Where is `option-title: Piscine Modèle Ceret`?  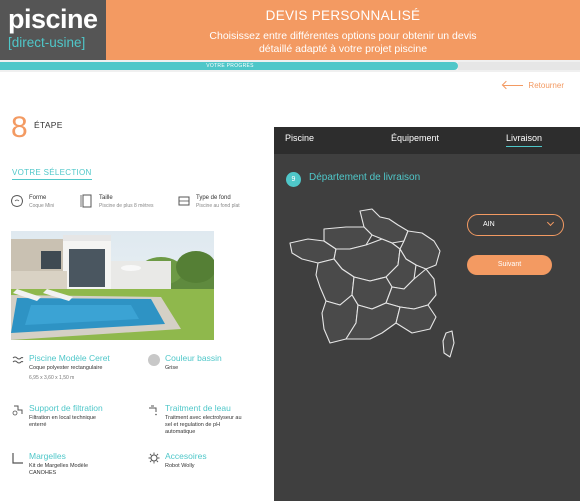 option-title: Piscine Modèle Ceret is located at coordinates (69, 358).